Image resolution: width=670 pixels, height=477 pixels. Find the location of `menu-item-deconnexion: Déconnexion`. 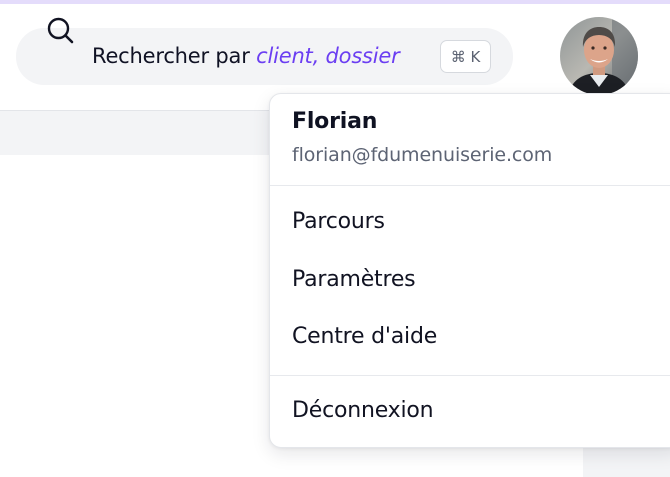

menu-item-deconnexion: Déconnexion is located at coordinates (470, 411).